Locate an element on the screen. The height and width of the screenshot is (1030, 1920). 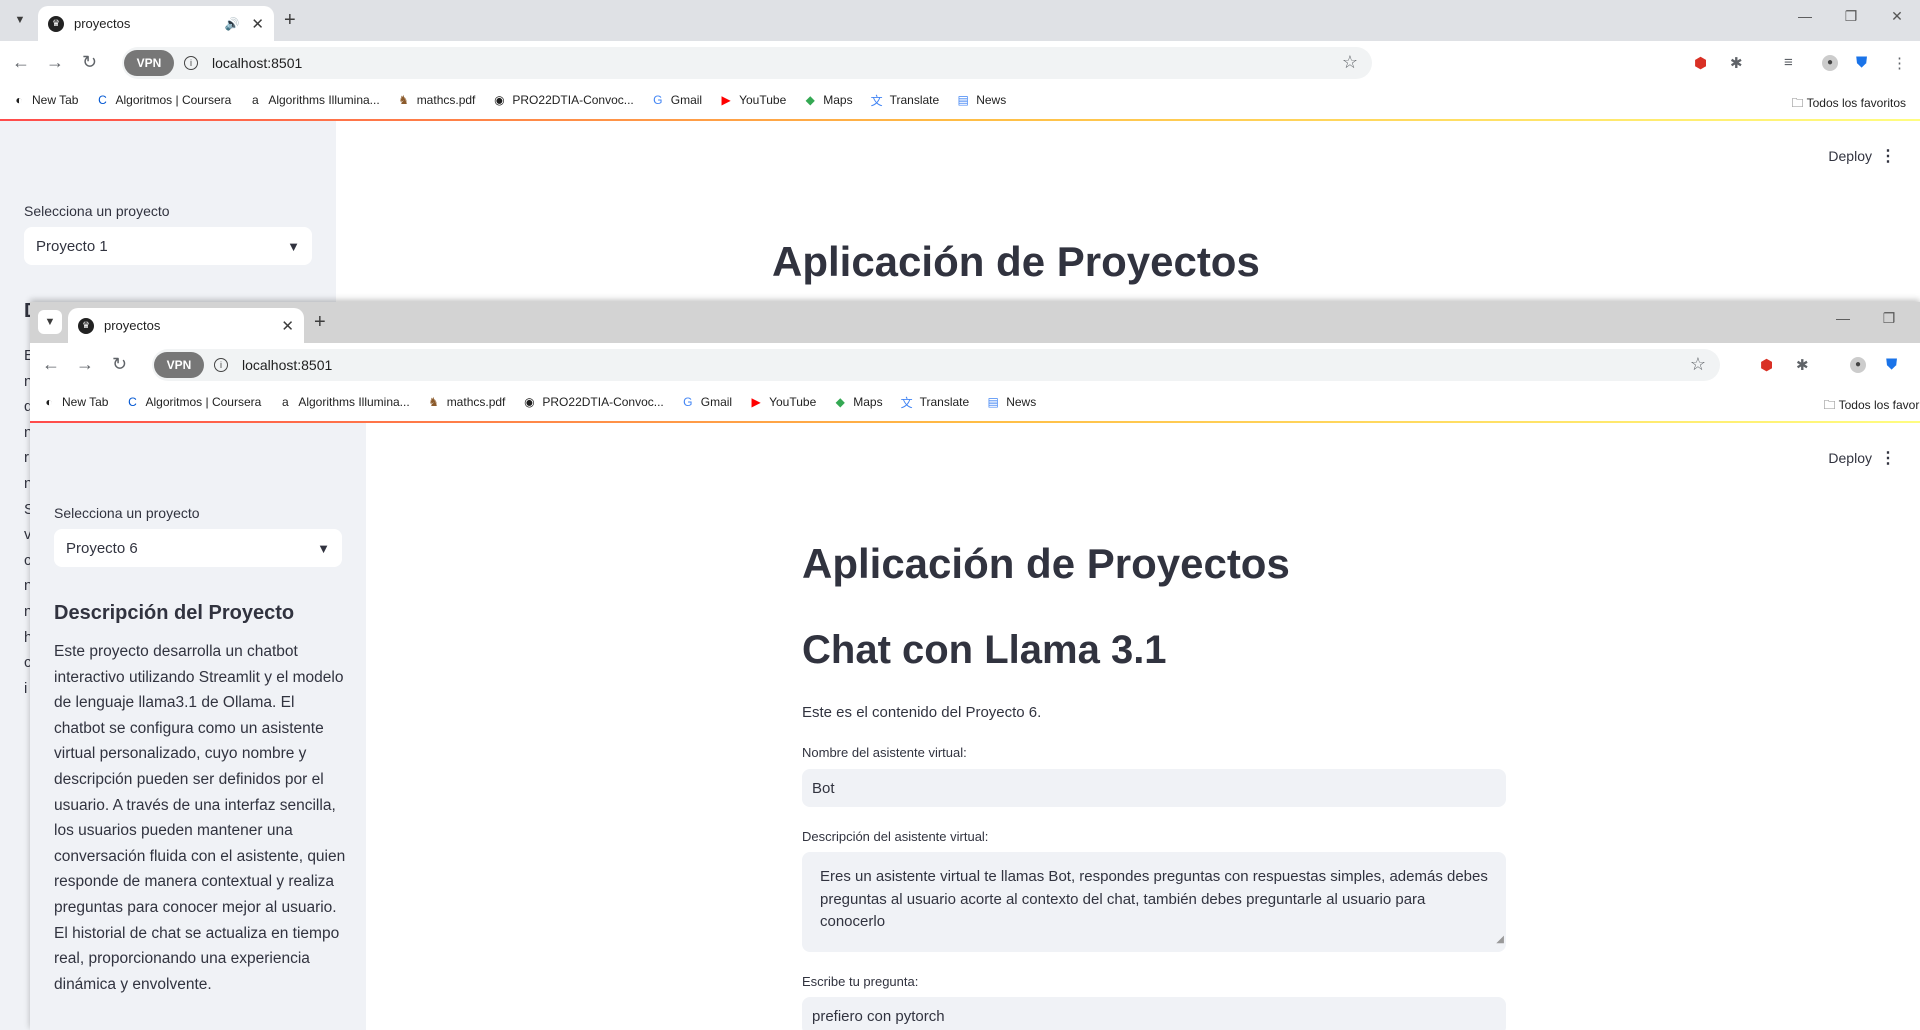
audio-icon: 🔊 is located at coordinates (231, 24).